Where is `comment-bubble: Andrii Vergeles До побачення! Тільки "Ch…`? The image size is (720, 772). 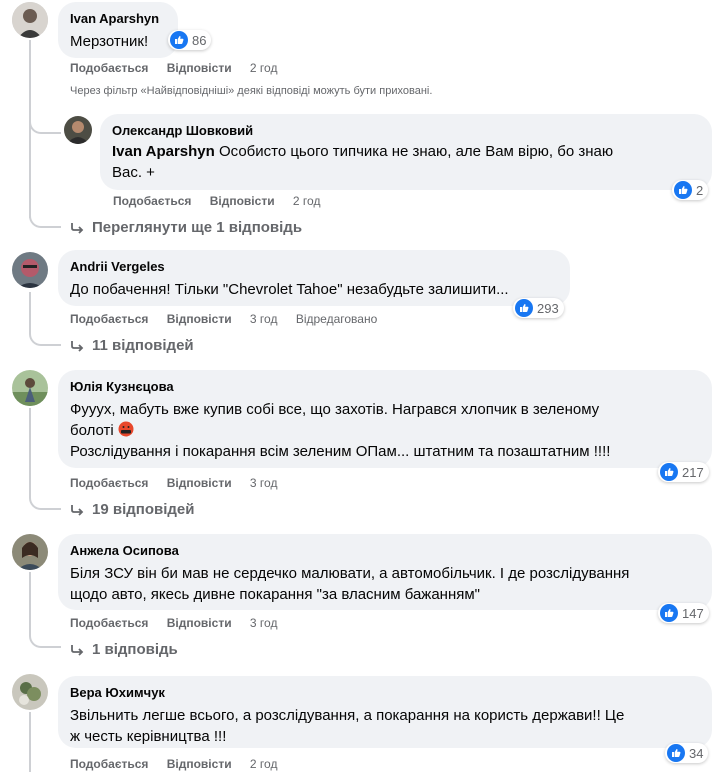
comment-bubble: Andrii Vergeles До побачення! Тільки "Ch… is located at coordinates (314, 278).